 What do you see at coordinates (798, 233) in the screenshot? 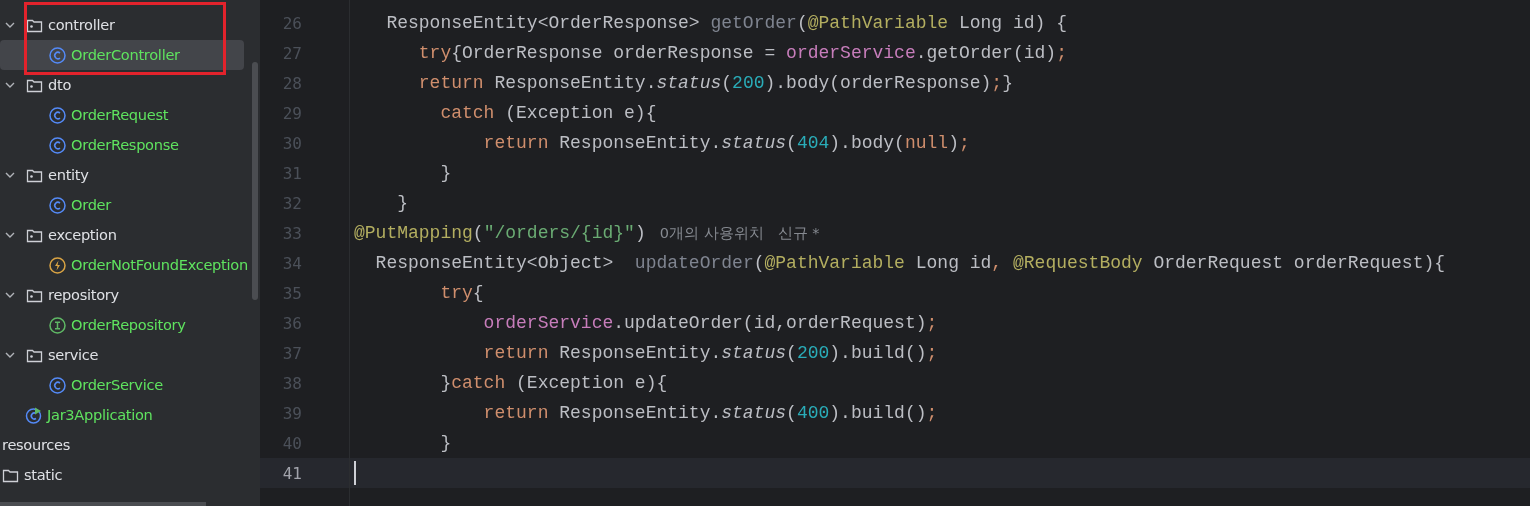
I see `inlay-hint: 신규 *` at bounding box center [798, 233].